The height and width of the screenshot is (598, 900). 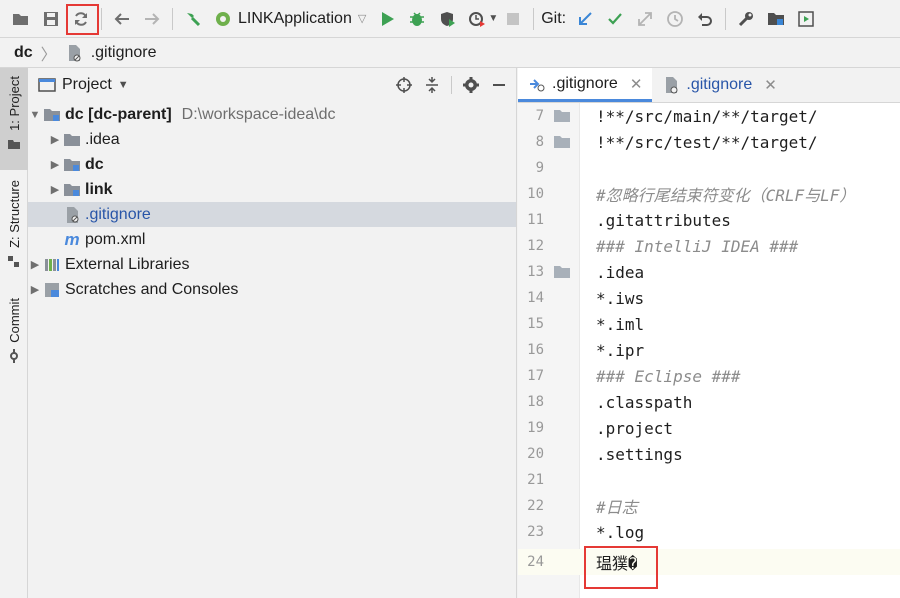 I want to click on git-pull-requests-button, so click(x=645, y=19).